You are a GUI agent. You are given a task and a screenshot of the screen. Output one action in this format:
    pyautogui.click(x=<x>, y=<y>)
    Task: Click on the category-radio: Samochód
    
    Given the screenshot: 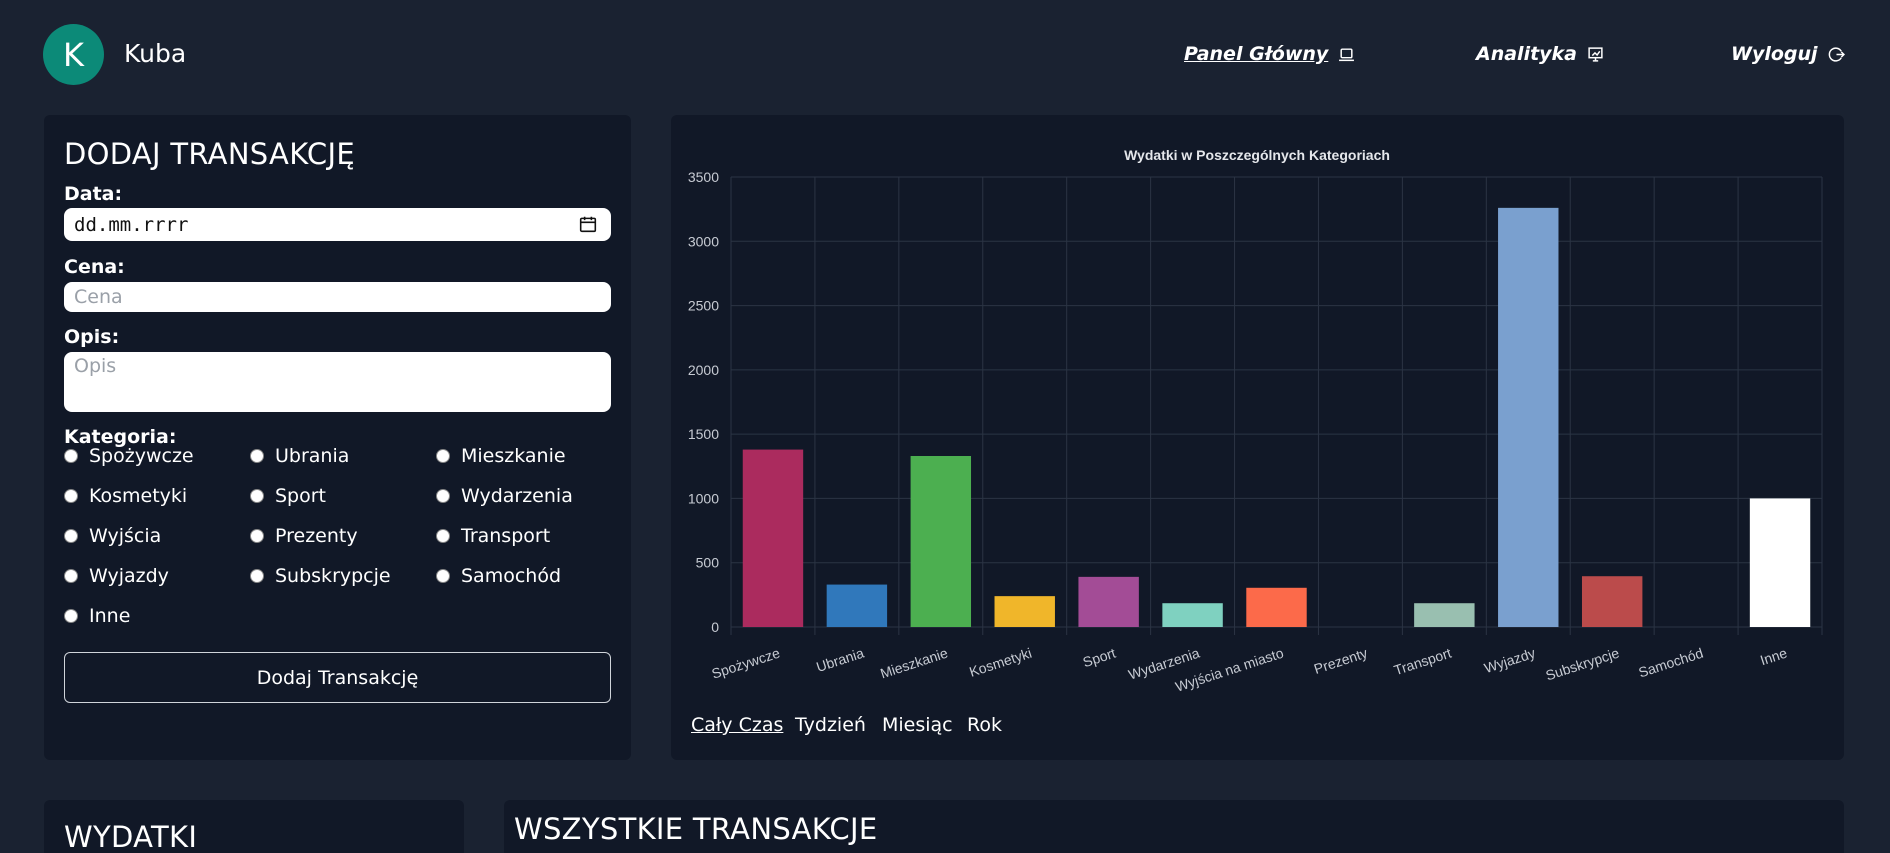 What is the action you would take?
    pyautogui.click(x=498, y=576)
    